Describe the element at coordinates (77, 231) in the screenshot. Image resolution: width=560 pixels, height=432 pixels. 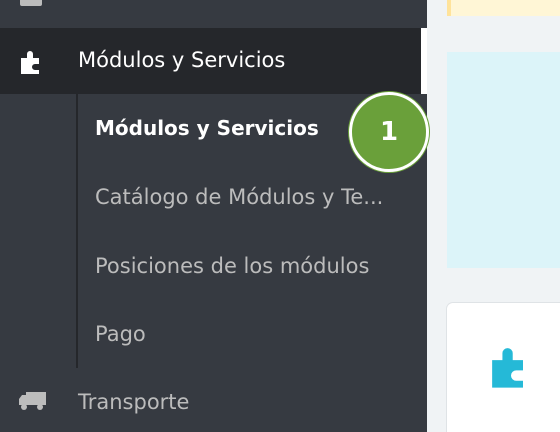
I see `submenu-divider` at that location.